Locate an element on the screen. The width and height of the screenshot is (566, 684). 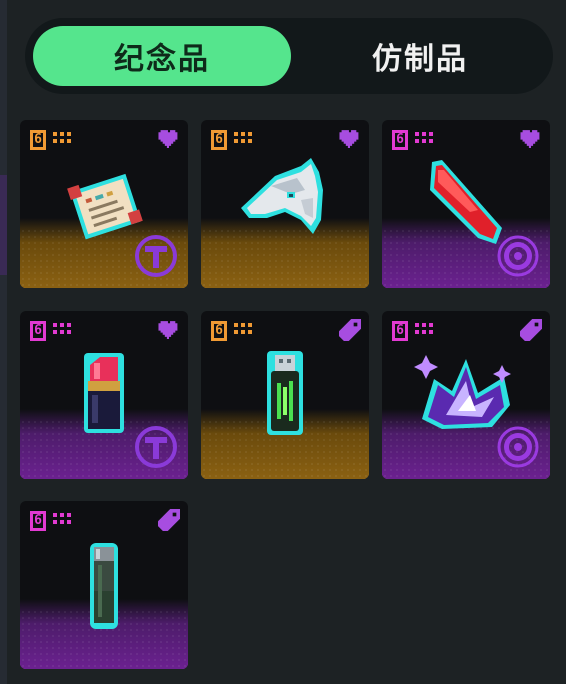
usb-drive-icon is located at coordinates (285, 393).